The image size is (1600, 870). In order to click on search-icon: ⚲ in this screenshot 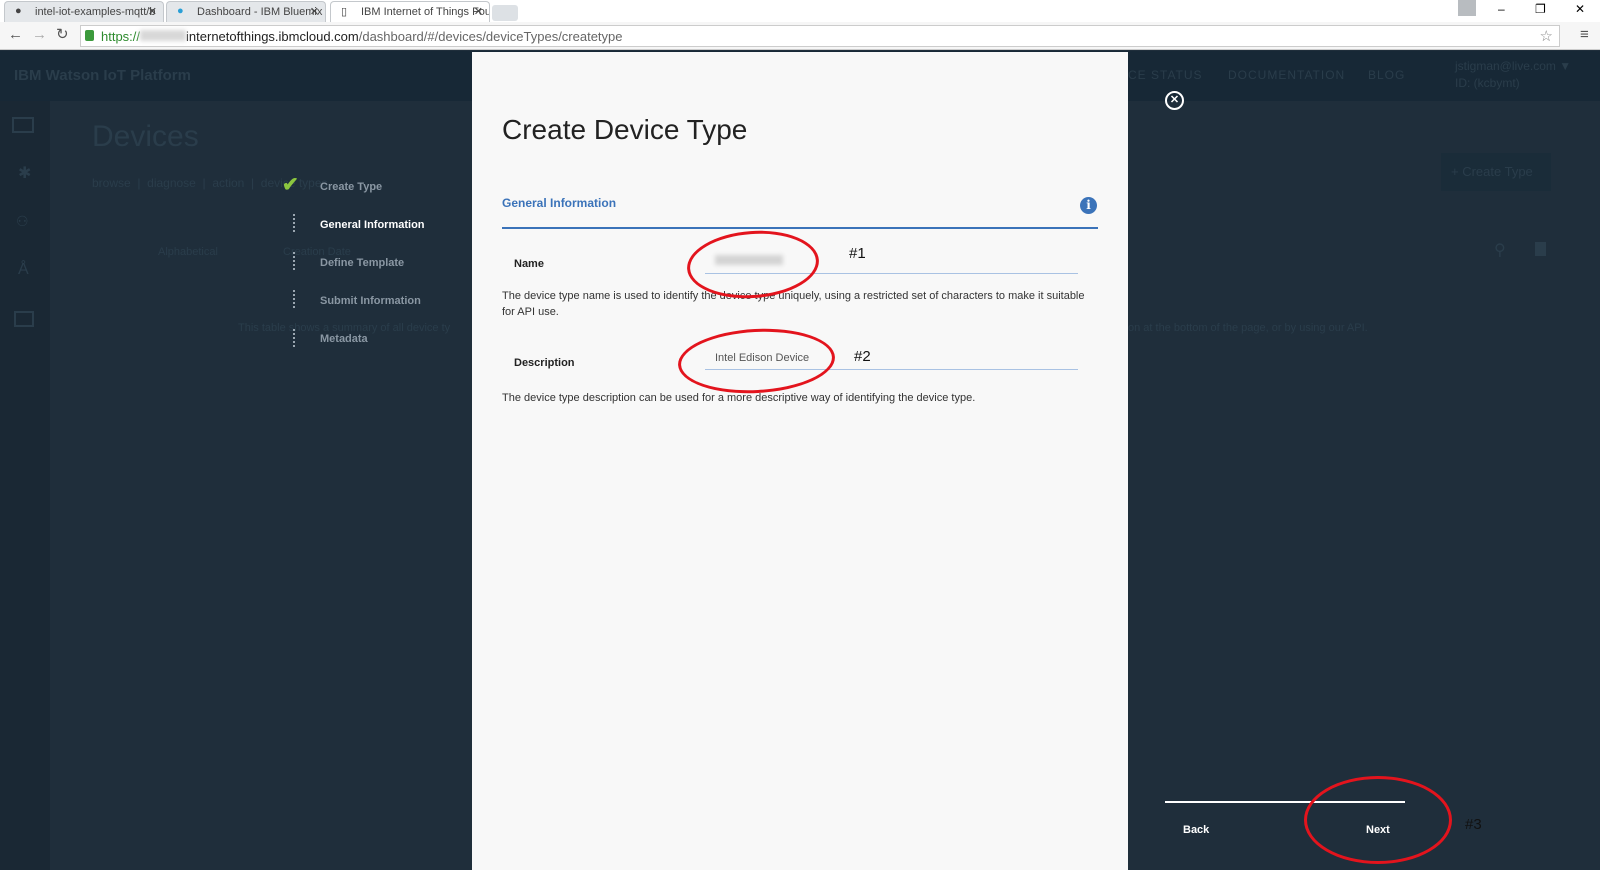, I will do `click(1500, 250)`.